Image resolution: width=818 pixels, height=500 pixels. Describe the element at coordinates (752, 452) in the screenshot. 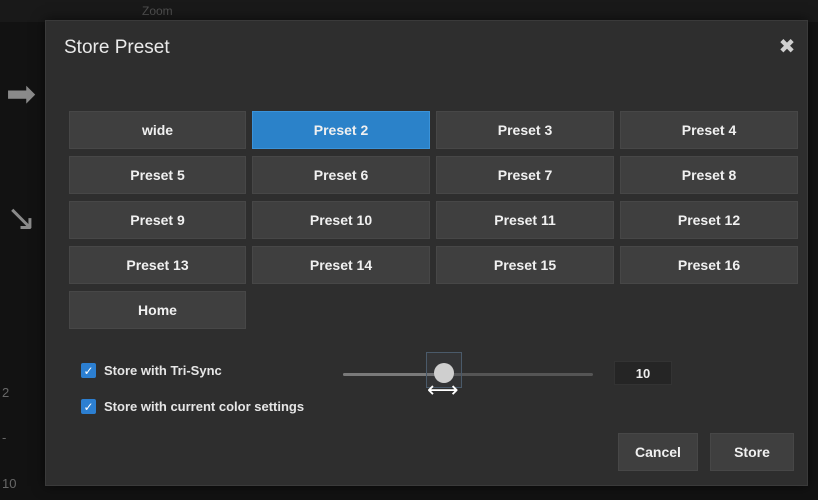

I see `store-button: Store` at that location.